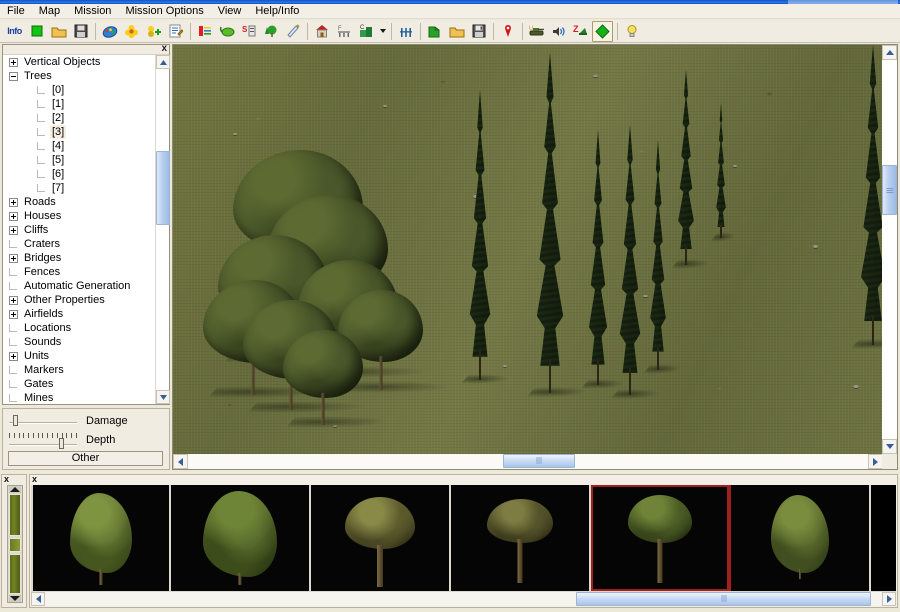 The width and height of the screenshot is (900, 612). What do you see at coordinates (661, 538) in the screenshot?
I see `thumb-elm` at bounding box center [661, 538].